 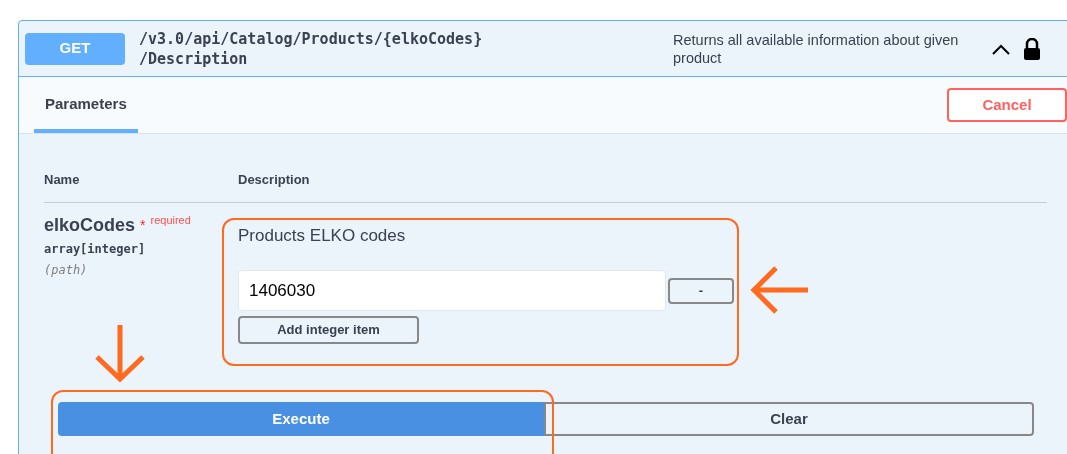 I want to click on column-header: Description, so click(x=274, y=180).